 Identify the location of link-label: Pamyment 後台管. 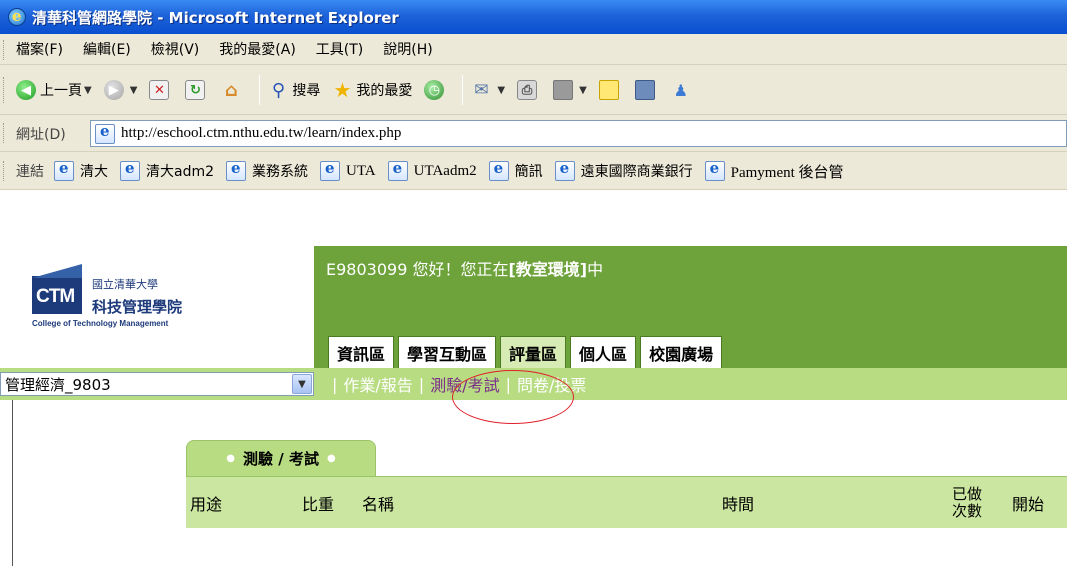
(787, 172).